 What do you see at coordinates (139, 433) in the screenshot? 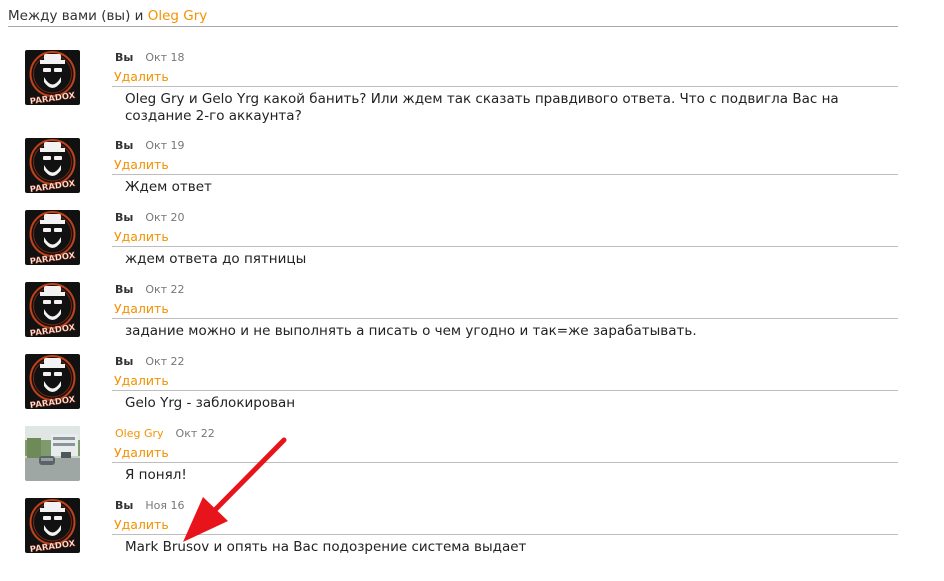
I see `message-author: Oleg Gry` at bounding box center [139, 433].